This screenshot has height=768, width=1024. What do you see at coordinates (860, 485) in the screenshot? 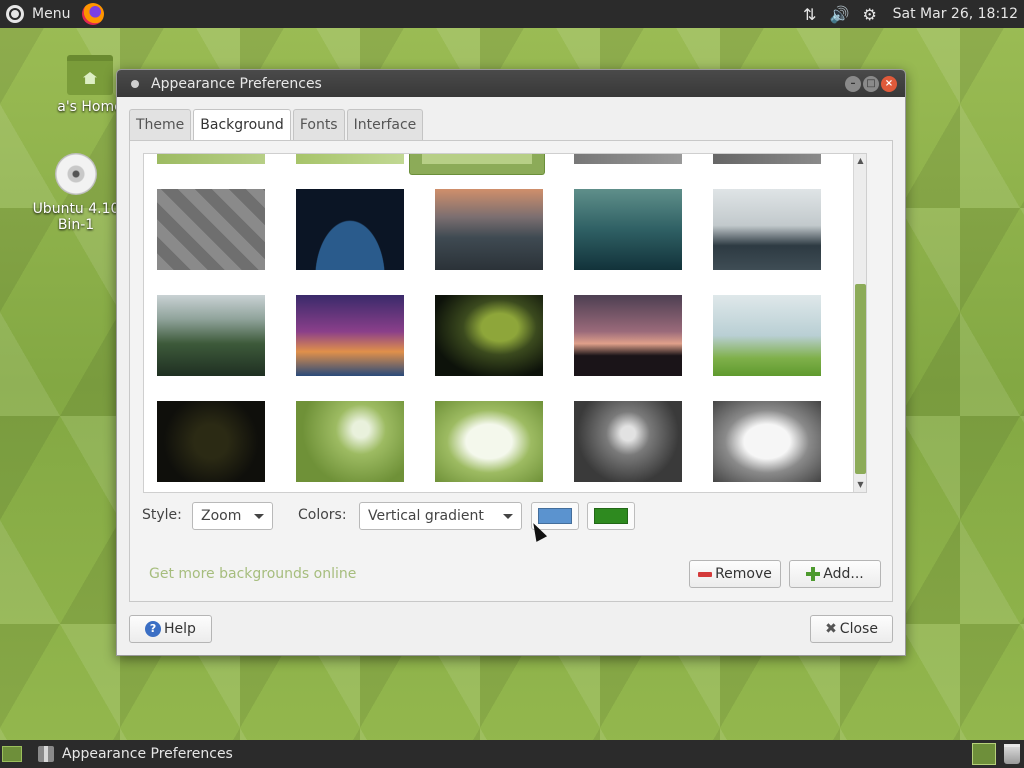
I see `scroll-down-icon: ▼` at bounding box center [860, 485].